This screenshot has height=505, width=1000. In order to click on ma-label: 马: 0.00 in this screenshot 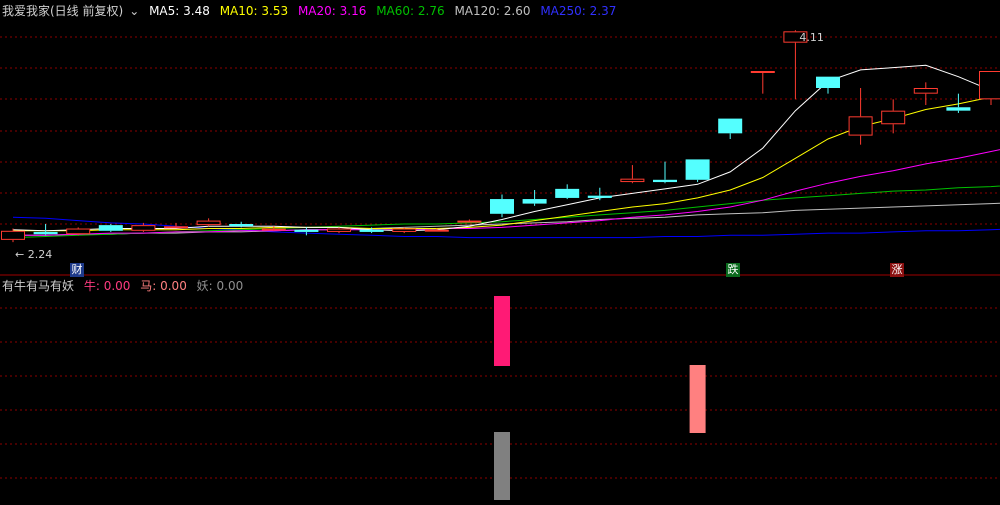, I will do `click(163, 286)`.